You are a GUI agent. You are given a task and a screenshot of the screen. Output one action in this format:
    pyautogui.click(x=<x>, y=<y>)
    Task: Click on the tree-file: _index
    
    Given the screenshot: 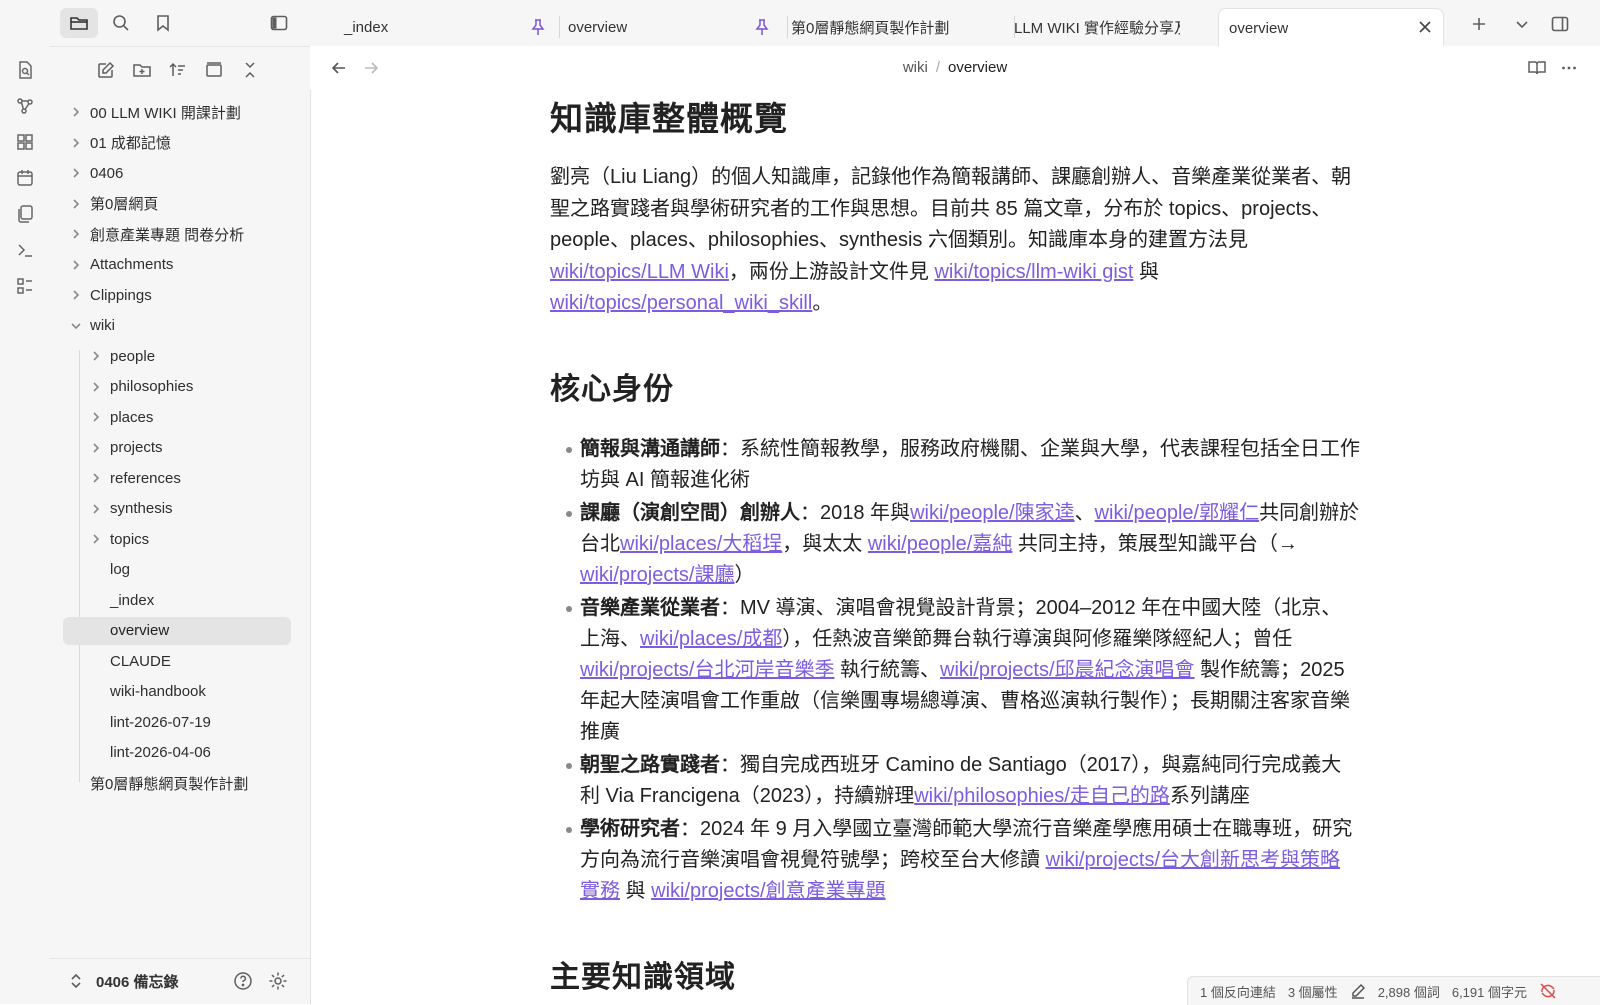 What is the action you would take?
    pyautogui.click(x=175, y=600)
    